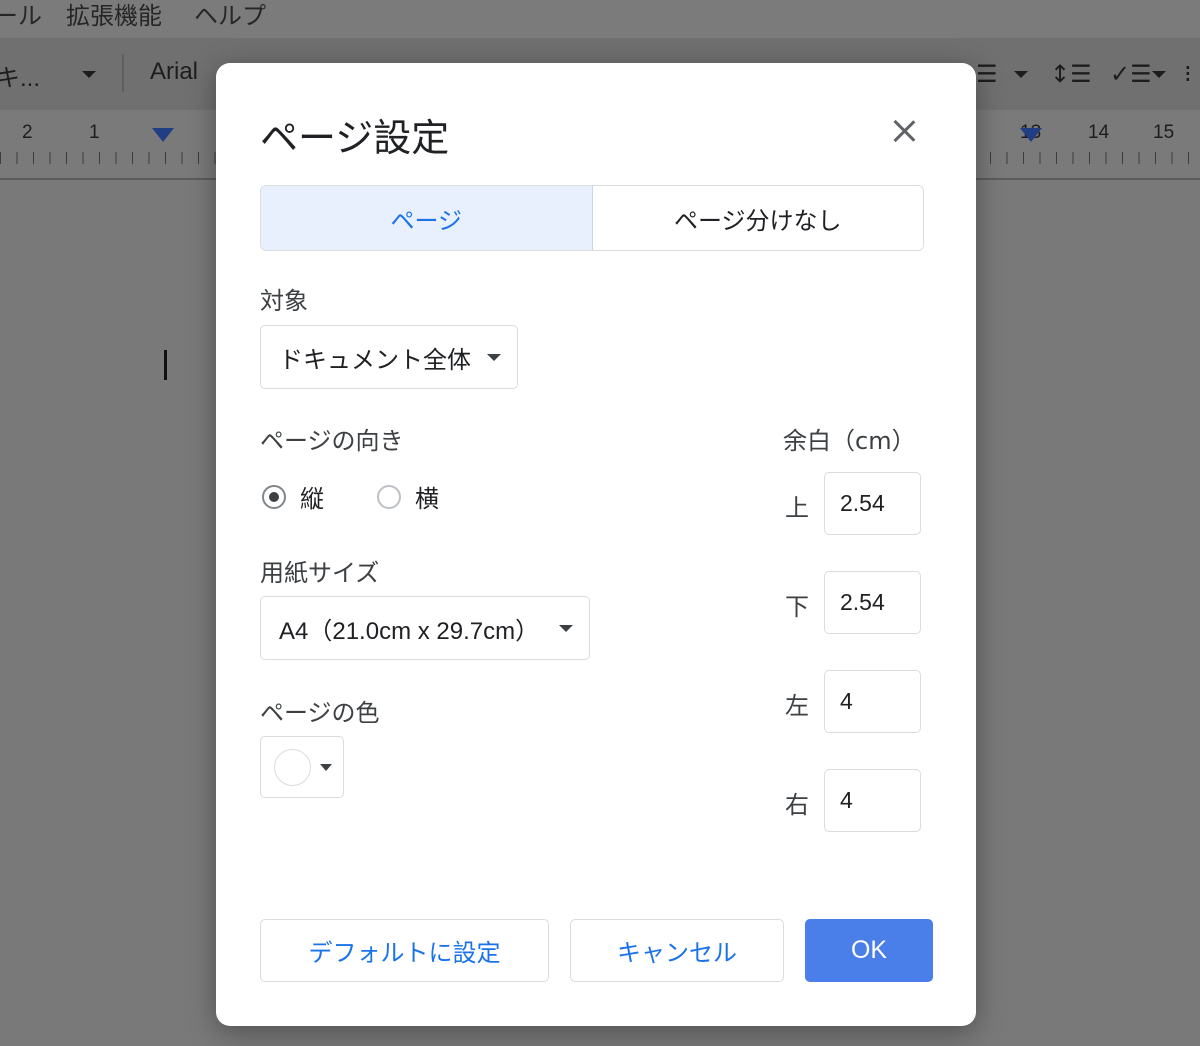 The height and width of the screenshot is (1046, 1200). Describe the element at coordinates (292, 767) in the screenshot. I see `color-swatch` at that location.